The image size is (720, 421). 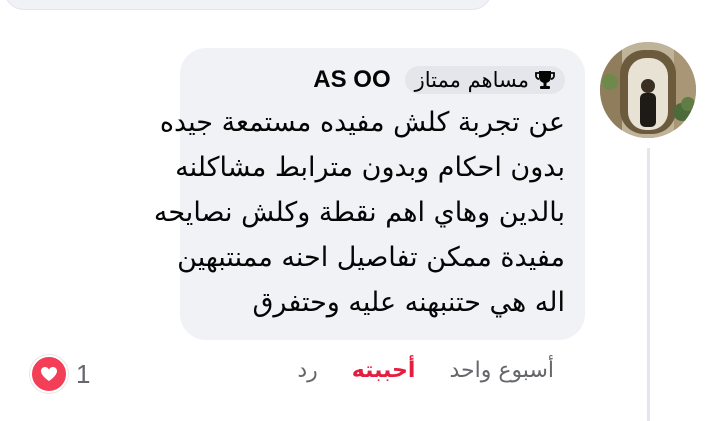 What do you see at coordinates (362, 122) in the screenshot?
I see `comment-line: عن تجربة كلش مفيده مستمعة جيده` at bounding box center [362, 122].